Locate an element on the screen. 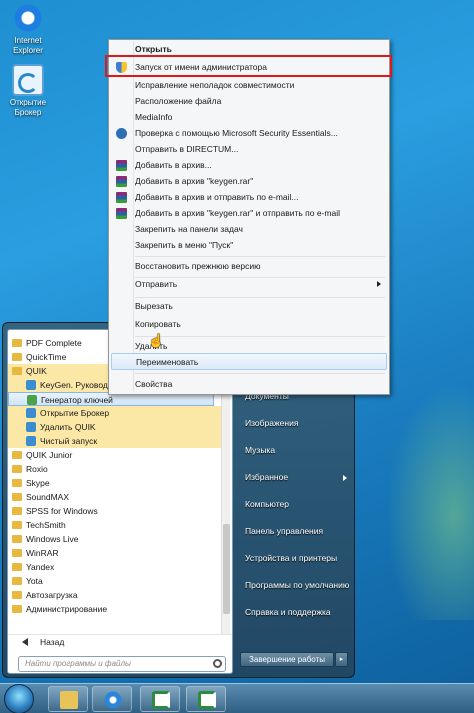  menu-file-location: Расположение файла is located at coordinates (249, 101).